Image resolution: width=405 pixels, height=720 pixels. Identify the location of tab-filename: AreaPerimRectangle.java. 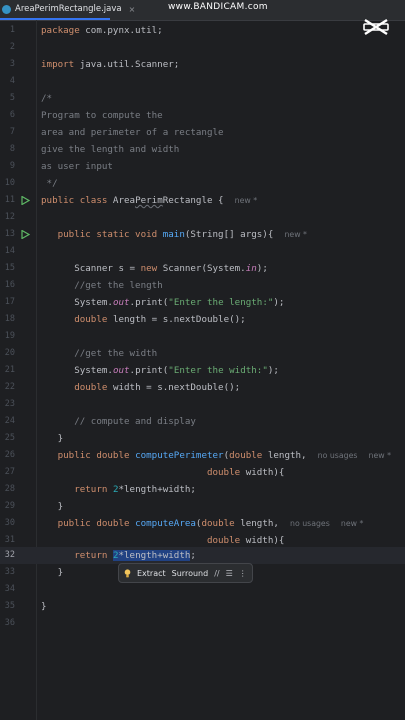
(68, 9).